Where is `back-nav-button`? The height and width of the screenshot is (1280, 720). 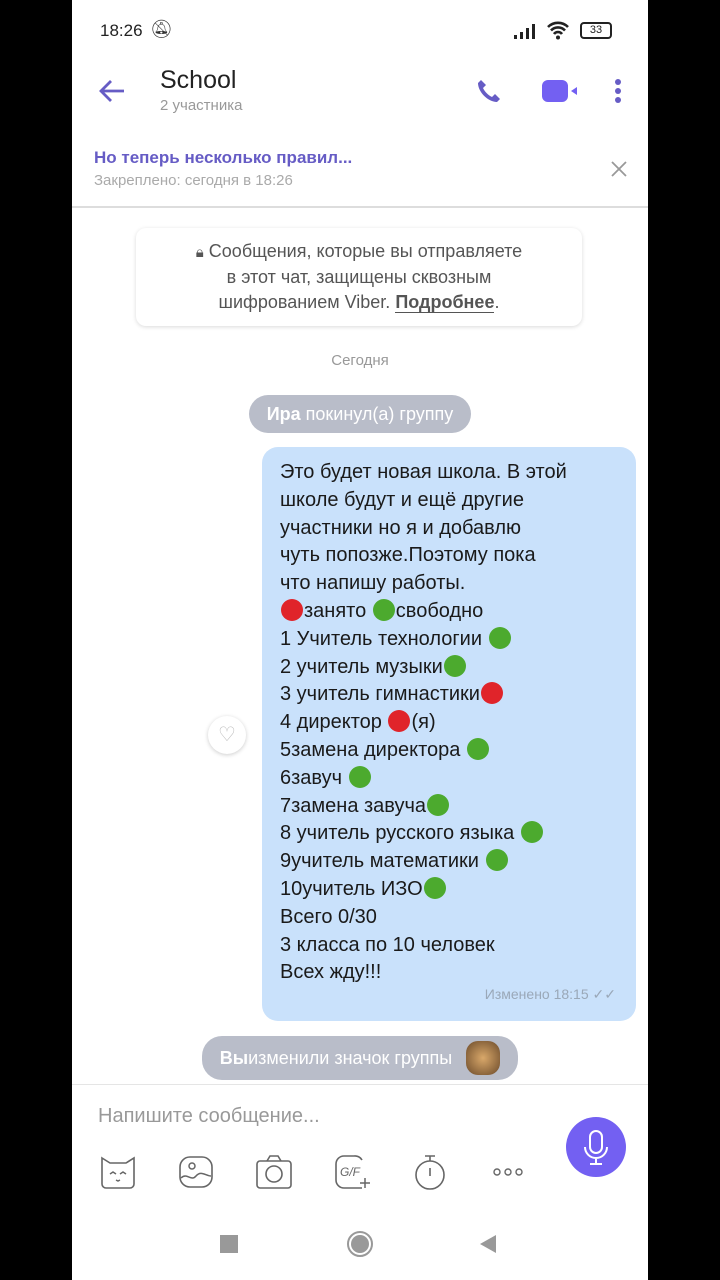 back-nav-button is located at coordinates (488, 1244).